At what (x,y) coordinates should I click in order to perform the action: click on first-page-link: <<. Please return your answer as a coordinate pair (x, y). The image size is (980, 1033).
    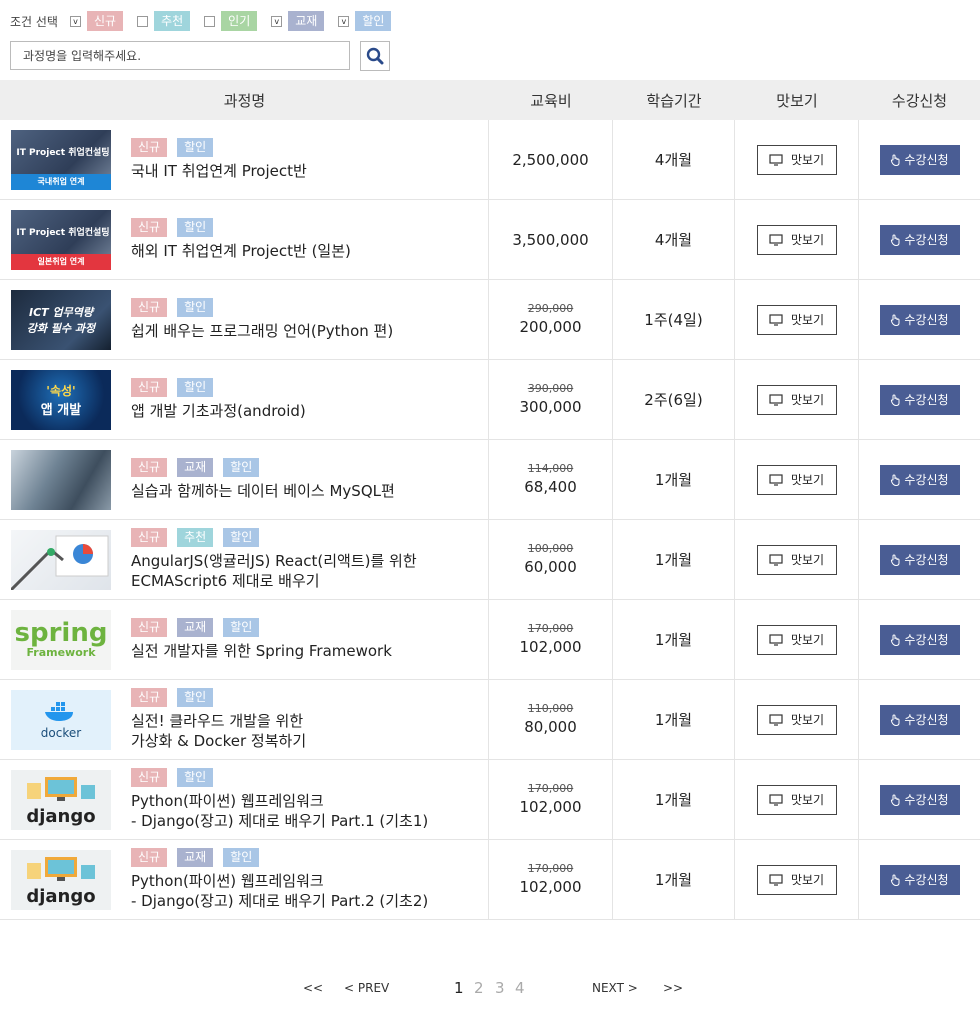
    Looking at the image, I should click on (313, 988).